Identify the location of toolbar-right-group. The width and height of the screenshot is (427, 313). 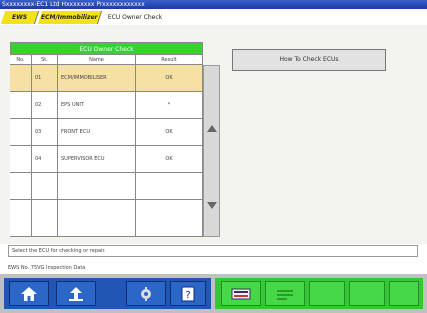
(319, 293).